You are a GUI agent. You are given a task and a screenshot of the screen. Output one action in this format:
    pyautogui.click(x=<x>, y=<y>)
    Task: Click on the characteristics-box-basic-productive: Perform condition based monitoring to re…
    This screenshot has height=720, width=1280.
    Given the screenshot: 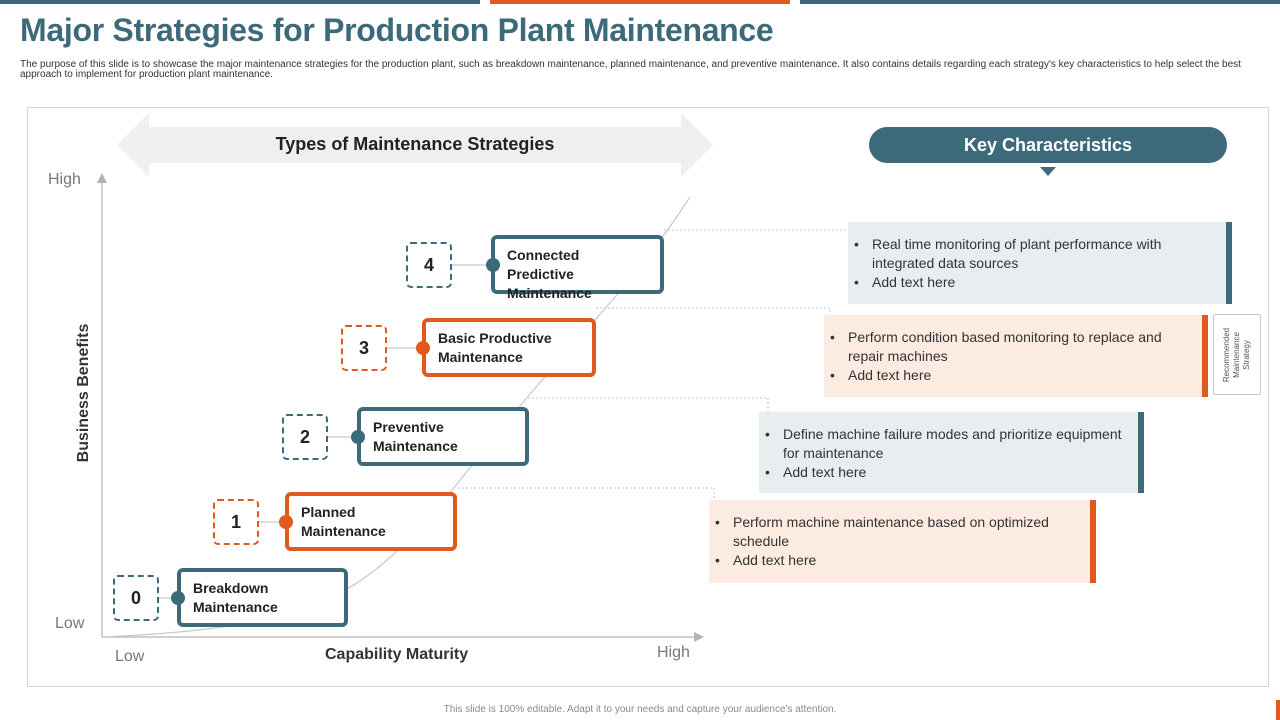 What is the action you would take?
    pyautogui.click(x=1016, y=356)
    